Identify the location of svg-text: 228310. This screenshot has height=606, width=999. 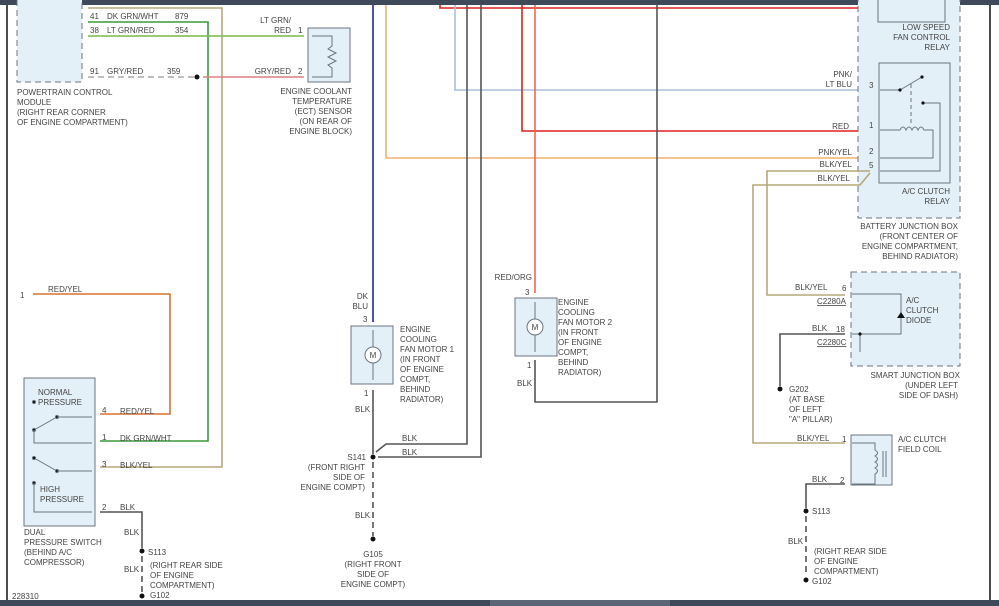
(25, 596).